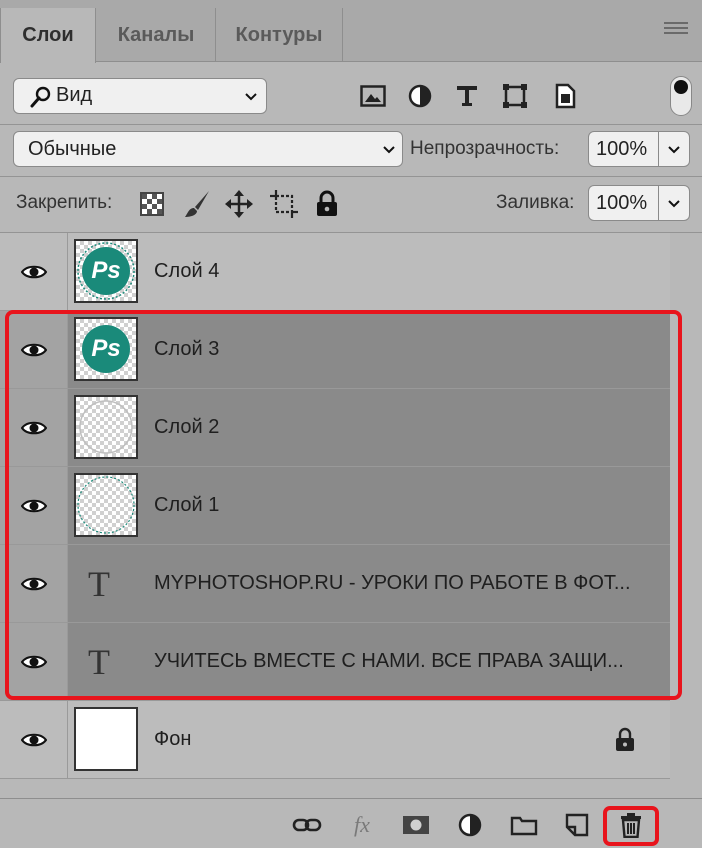 The image size is (702, 848). What do you see at coordinates (467, 96) in the screenshot?
I see `type-filter-icon` at bounding box center [467, 96].